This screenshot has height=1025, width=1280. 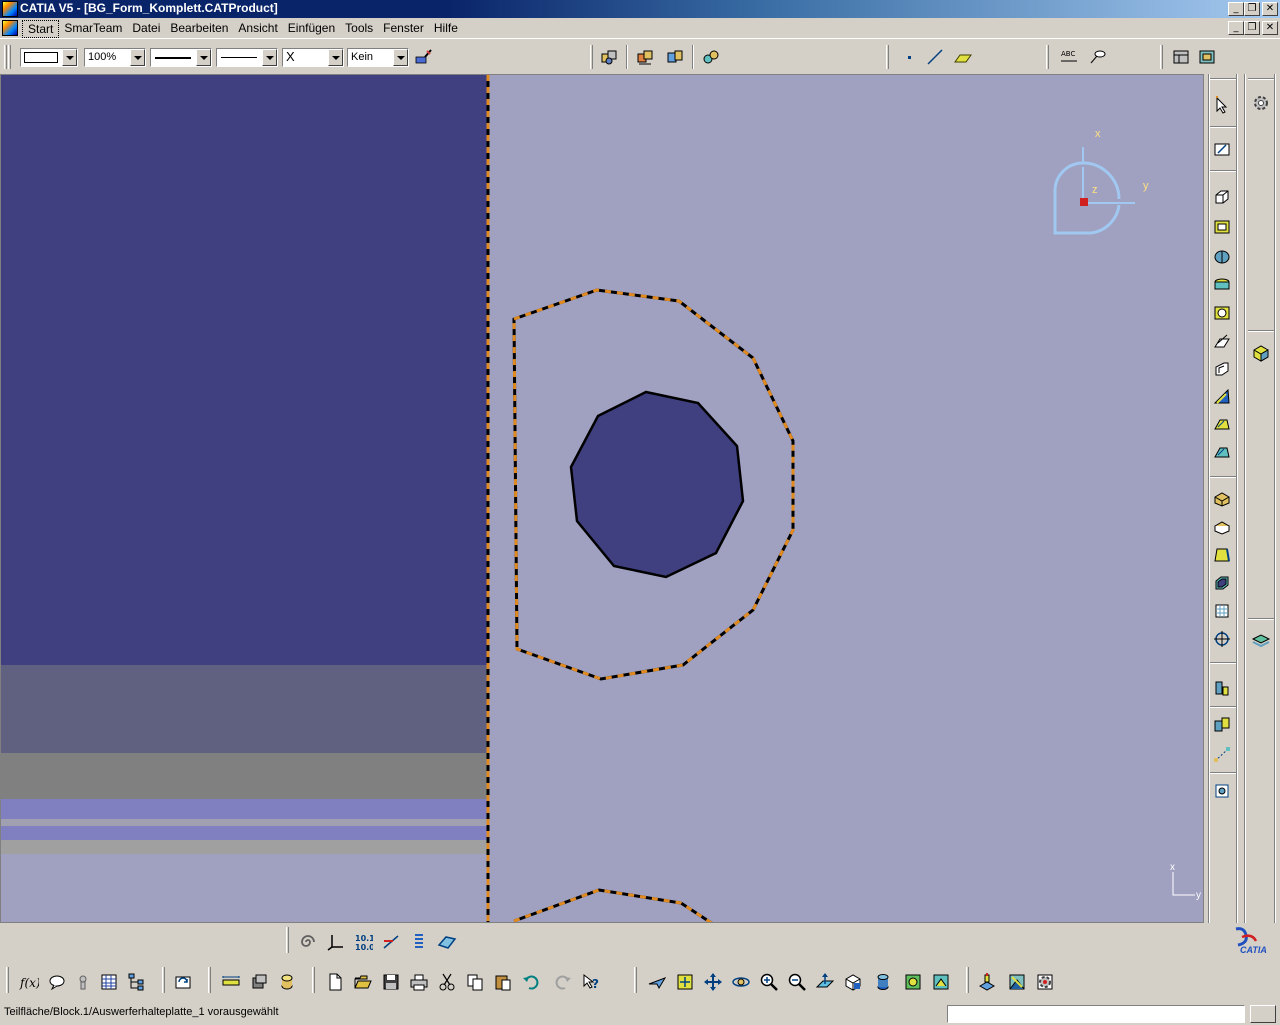 I want to click on rib-icon, so click(x=1222, y=341).